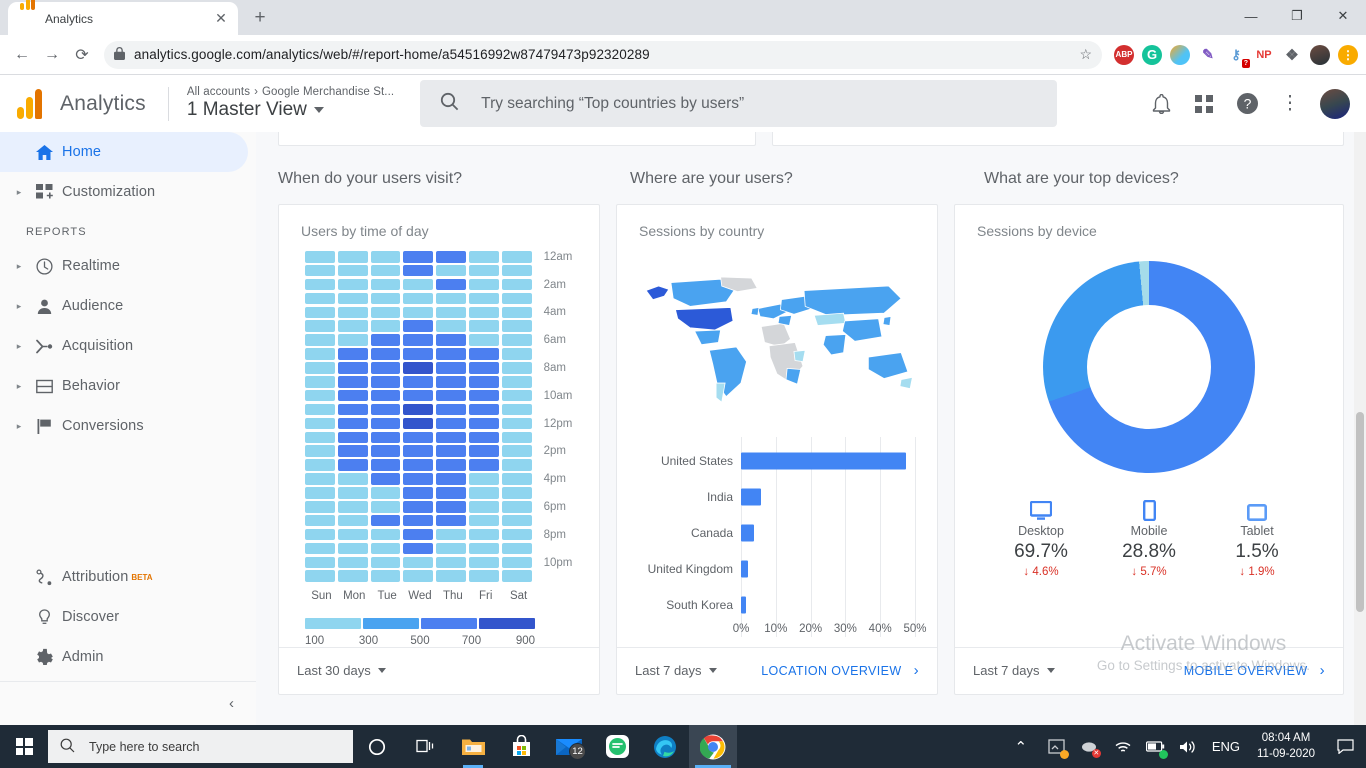 The width and height of the screenshot is (1366, 768). What do you see at coordinates (260, 18) in the screenshot?
I see `new-tab-button: +` at bounding box center [260, 18].